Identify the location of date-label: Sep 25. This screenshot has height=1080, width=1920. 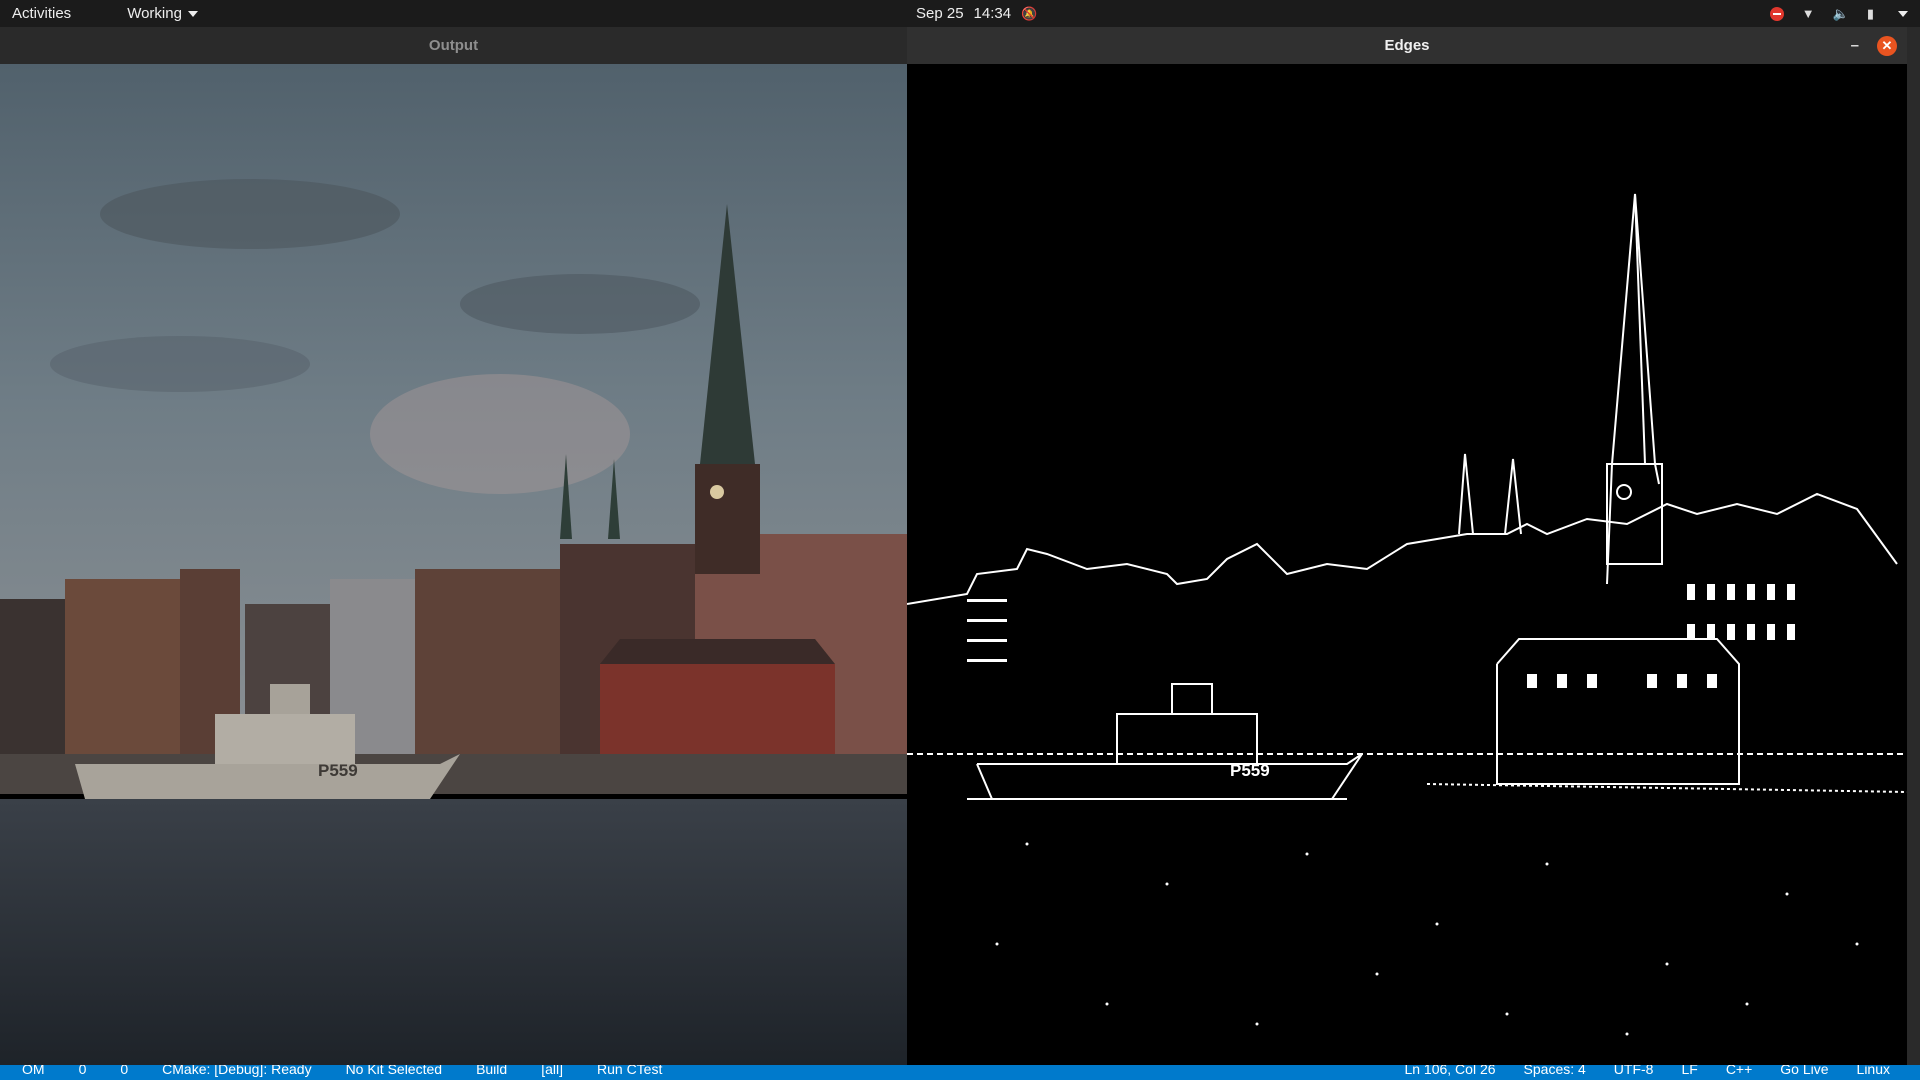
(940, 13).